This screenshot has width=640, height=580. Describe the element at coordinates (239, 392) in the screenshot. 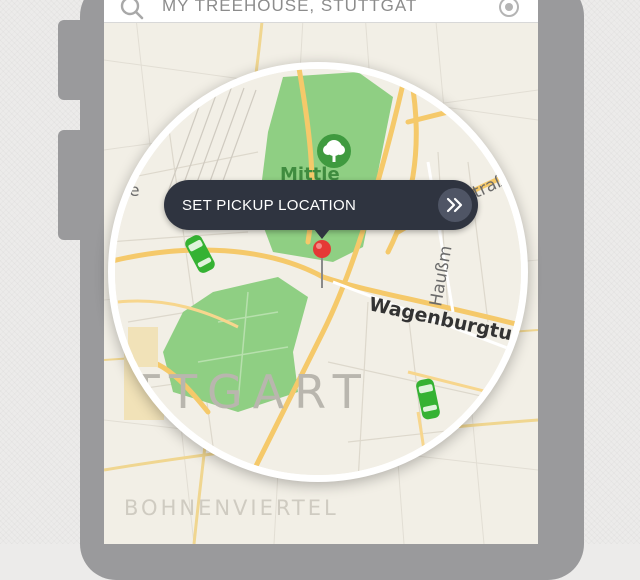

I see `city-label: UTTGART` at that location.